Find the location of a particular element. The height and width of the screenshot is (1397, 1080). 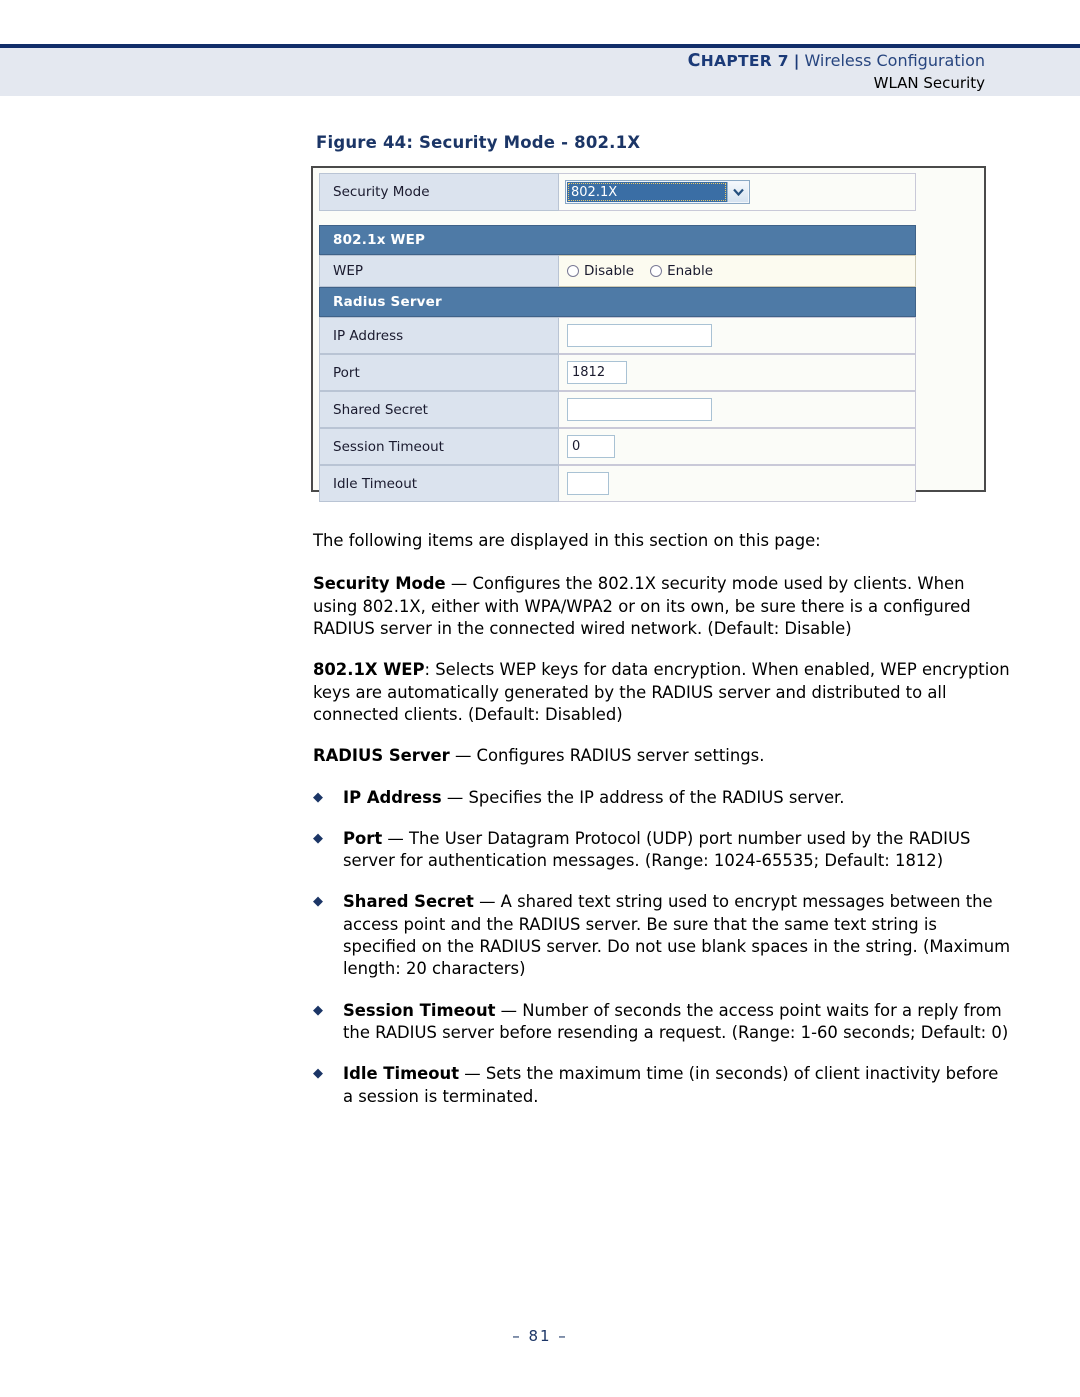

section-header-radius-server: Radius Server is located at coordinates (617, 302).